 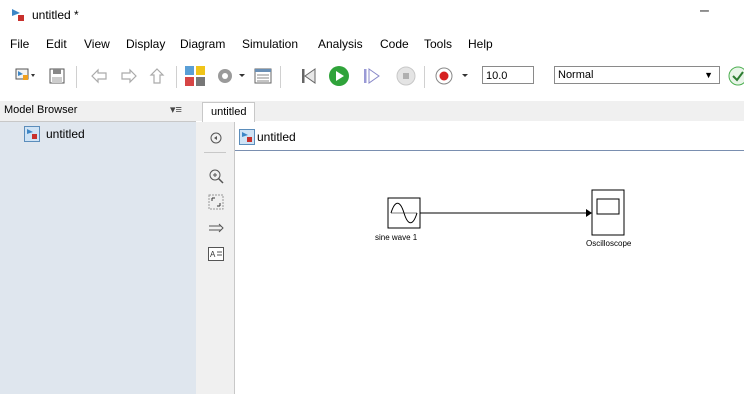 I want to click on oscilloscope-block, so click(x=608, y=212).